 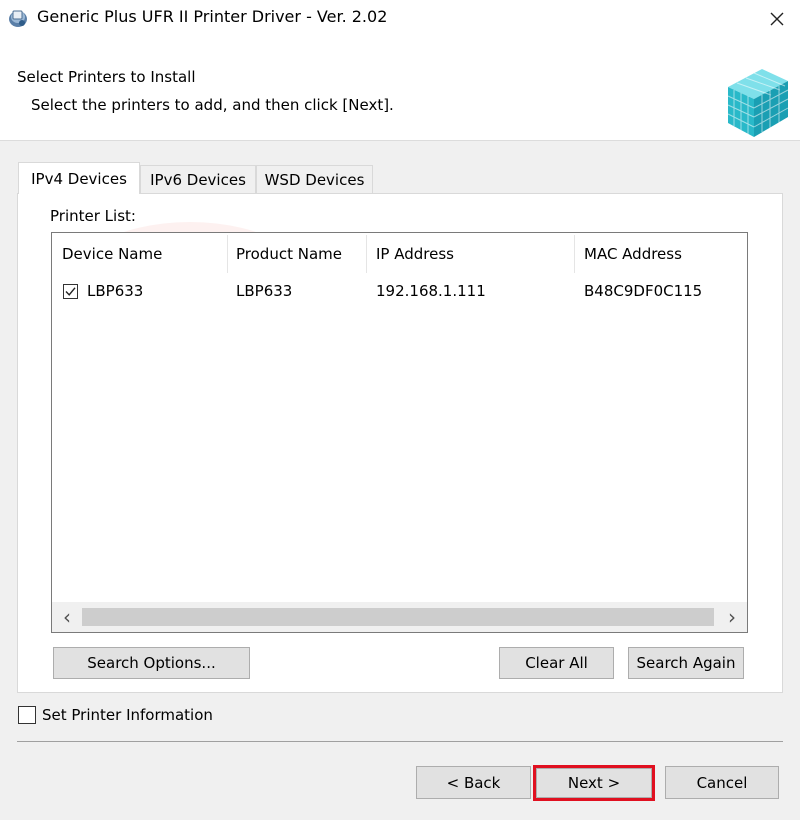 What do you see at coordinates (470, 254) in the screenshot?
I see `column-header-ip-address: IP Address` at bounding box center [470, 254].